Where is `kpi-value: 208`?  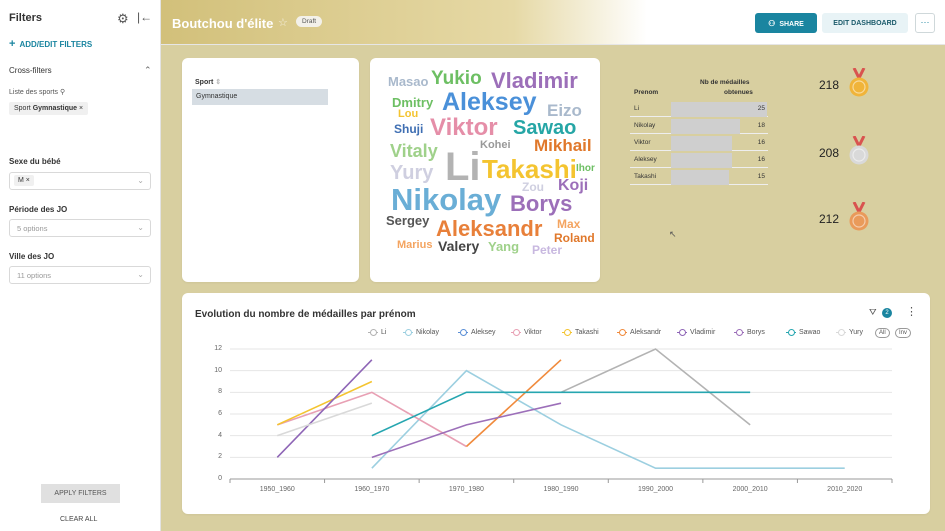 kpi-value: 208 is located at coordinates (829, 153).